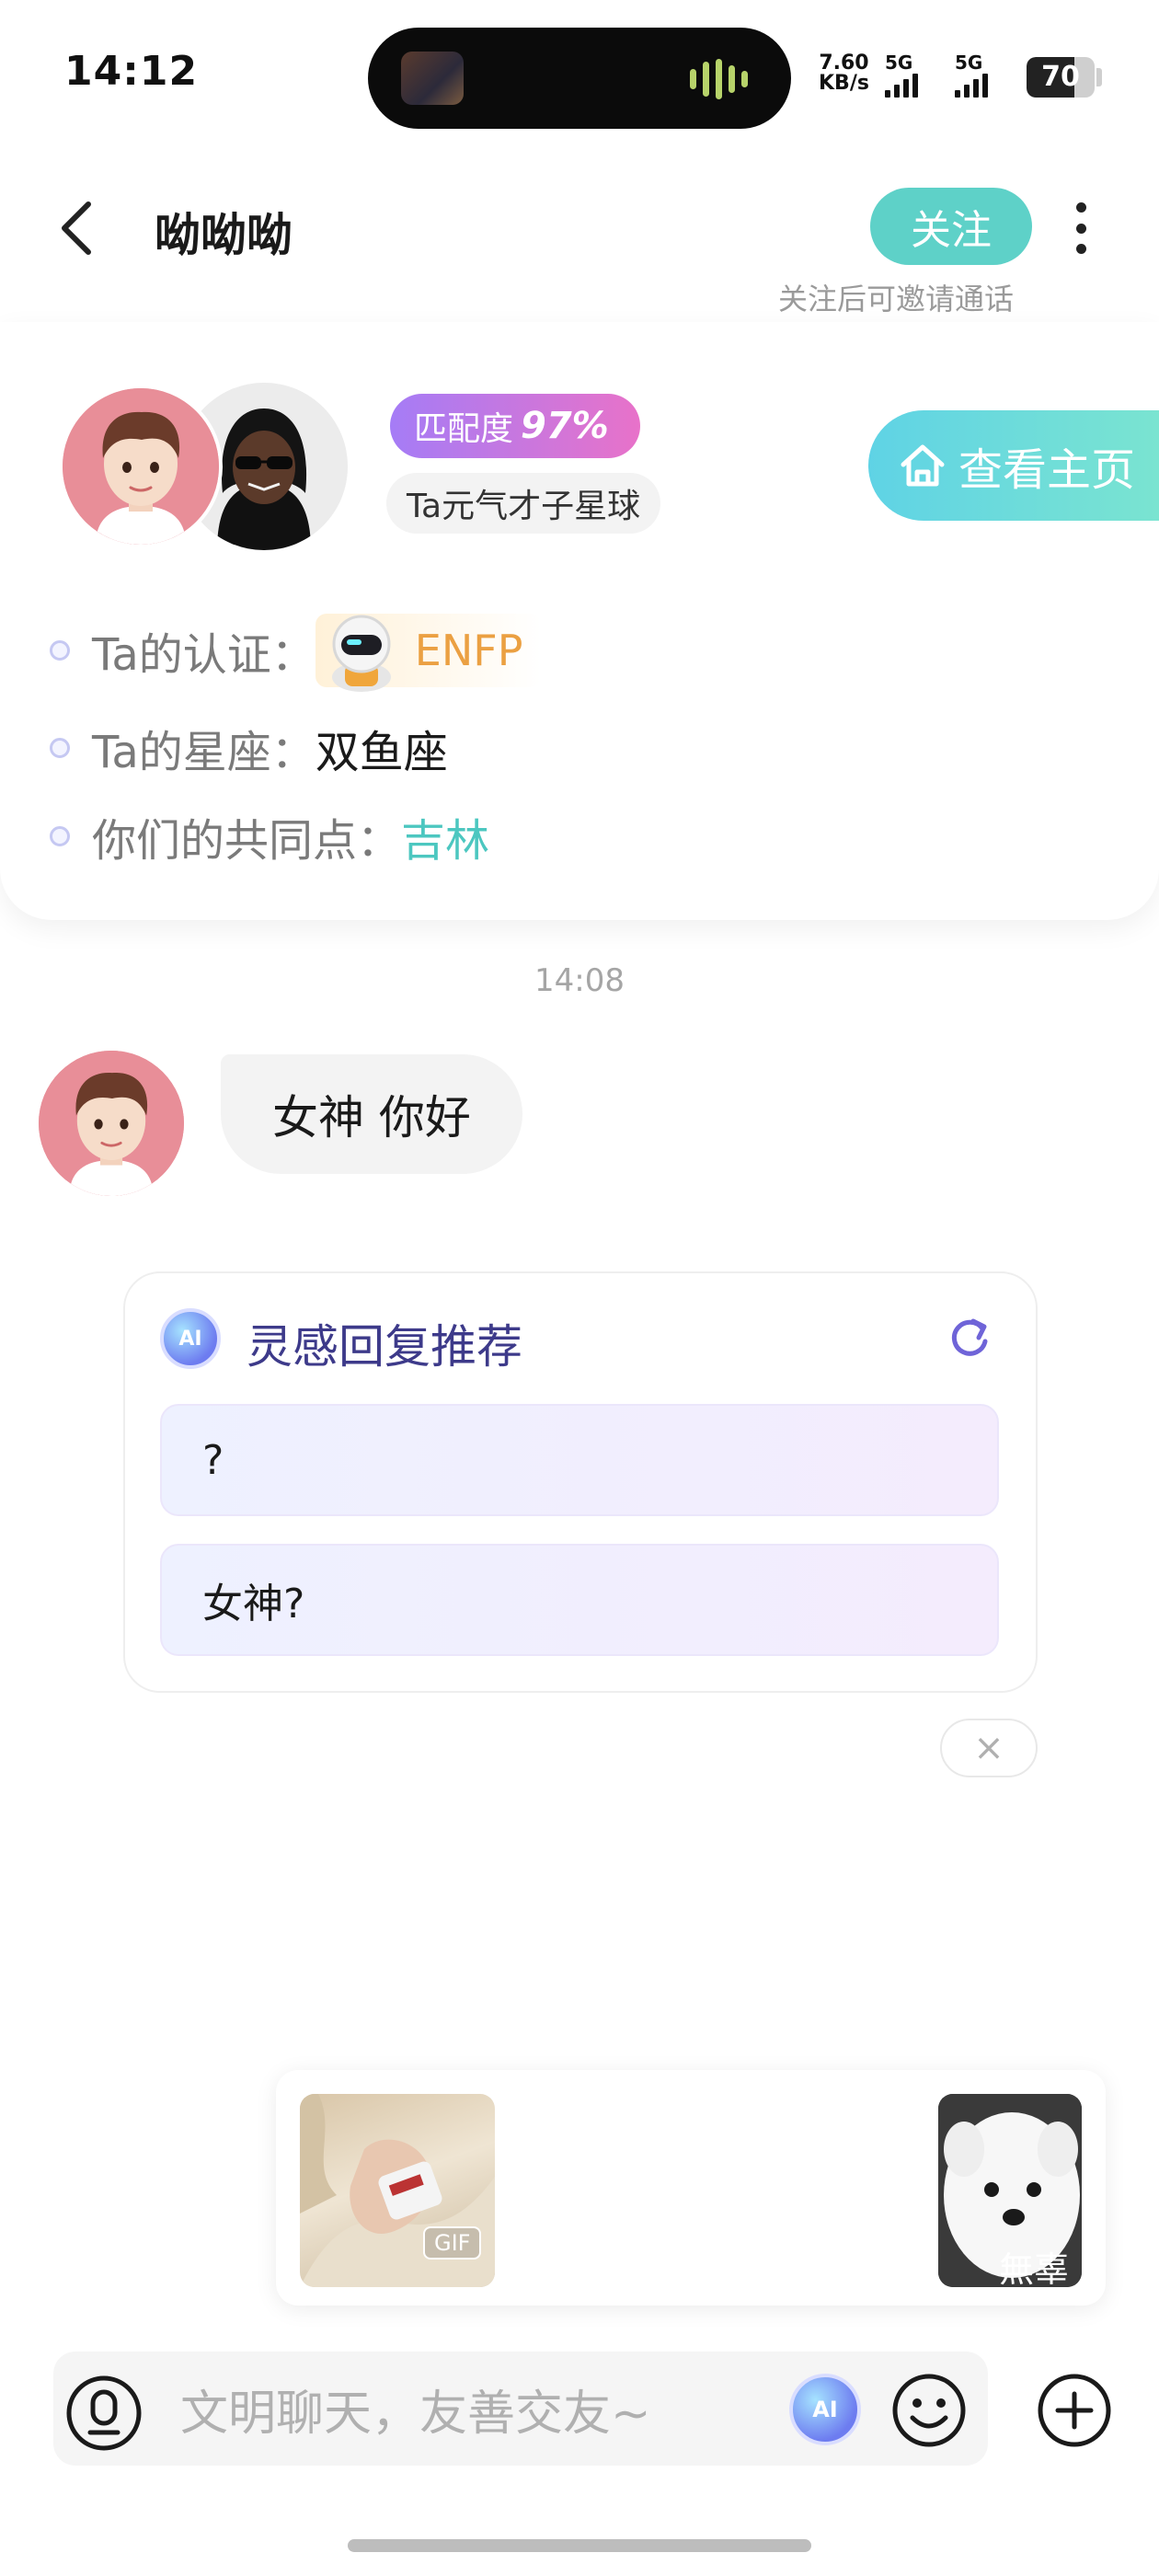 This screenshot has height=2576, width=1159. What do you see at coordinates (381, 752) in the screenshot?
I see `zodiac-value: 双鱼座` at bounding box center [381, 752].